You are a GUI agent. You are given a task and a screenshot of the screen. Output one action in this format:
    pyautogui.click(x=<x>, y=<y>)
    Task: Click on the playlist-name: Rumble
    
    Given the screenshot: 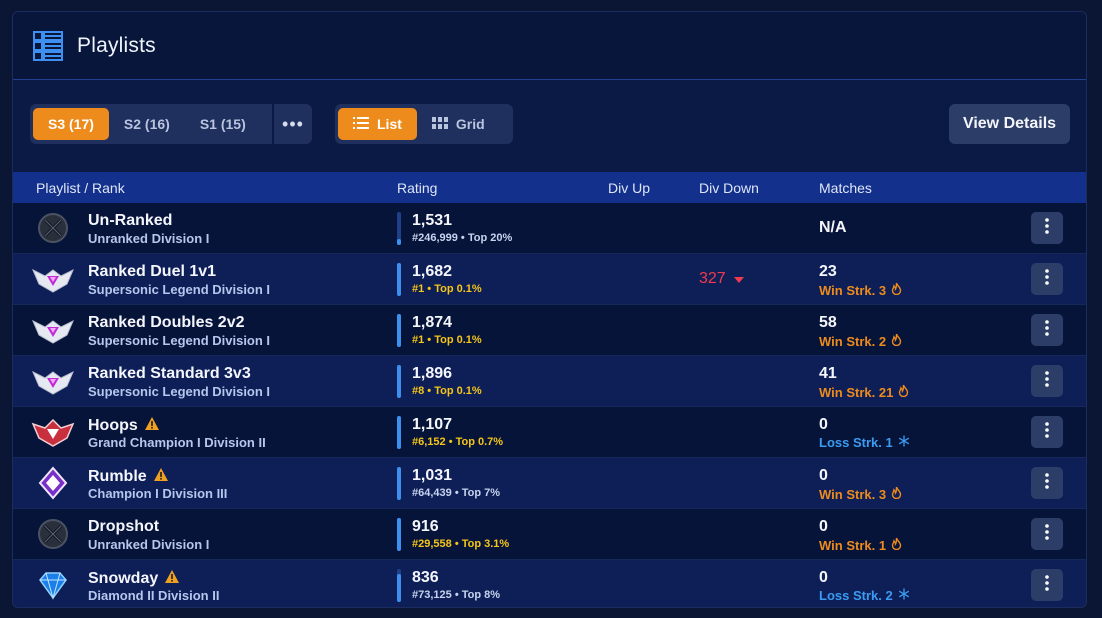 What is the action you would take?
    pyautogui.click(x=128, y=477)
    